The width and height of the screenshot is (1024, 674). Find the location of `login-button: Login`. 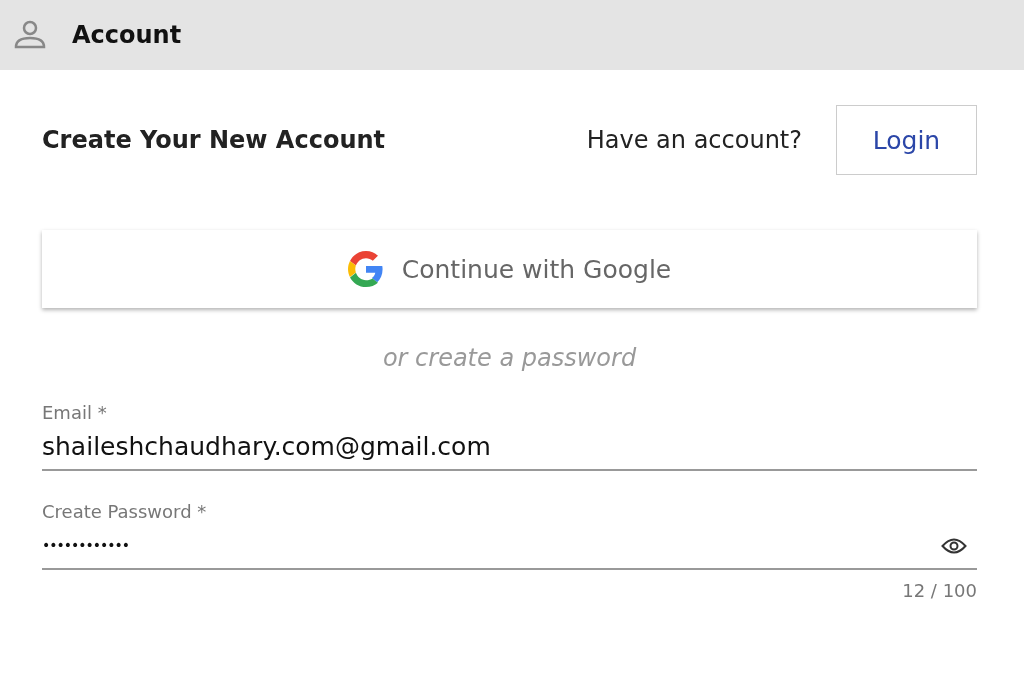

login-button: Login is located at coordinates (906, 140).